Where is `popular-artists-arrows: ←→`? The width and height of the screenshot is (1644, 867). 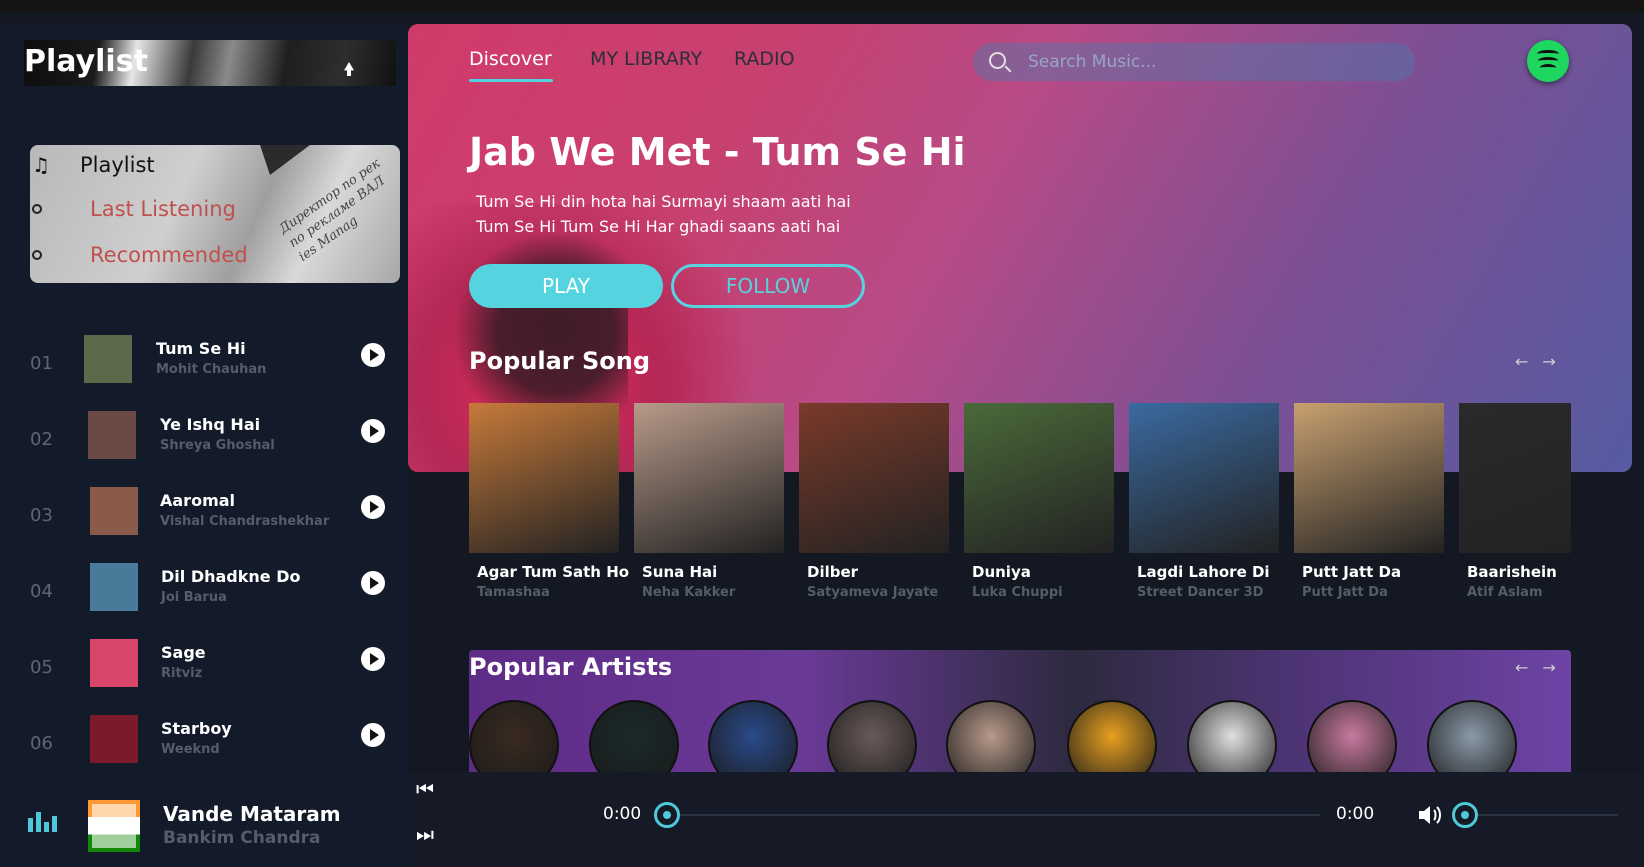 popular-artists-arrows: ←→ is located at coordinates (1542, 667).